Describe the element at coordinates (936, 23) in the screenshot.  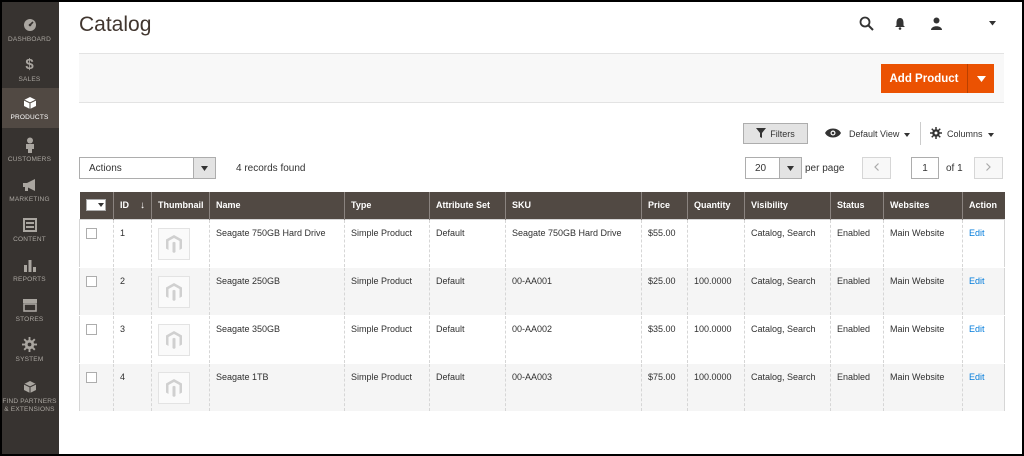
I see `user-account-icon` at that location.